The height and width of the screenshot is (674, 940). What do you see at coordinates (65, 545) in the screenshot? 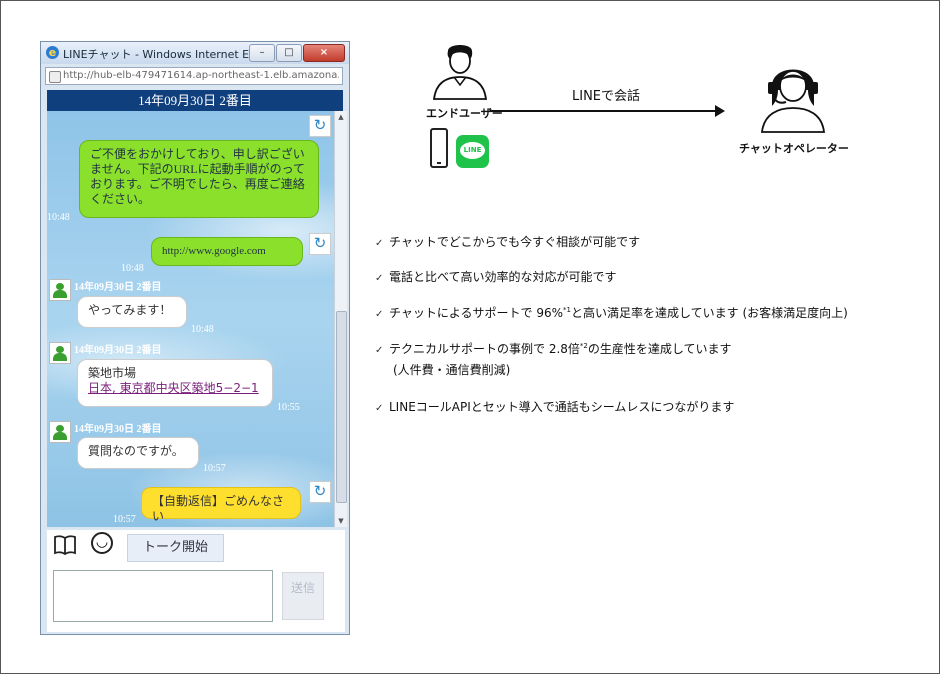
I see `book-icon` at bounding box center [65, 545].